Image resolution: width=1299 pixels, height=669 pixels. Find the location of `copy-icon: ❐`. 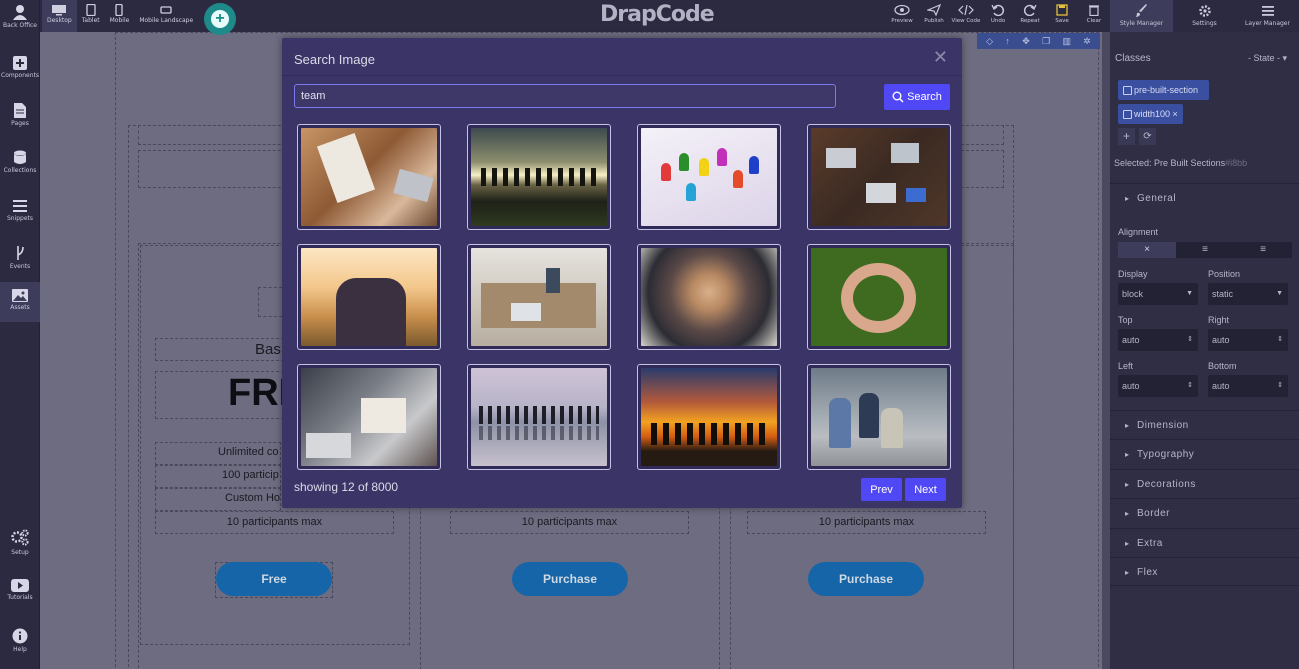

copy-icon: ❐ is located at coordinates (1046, 41).